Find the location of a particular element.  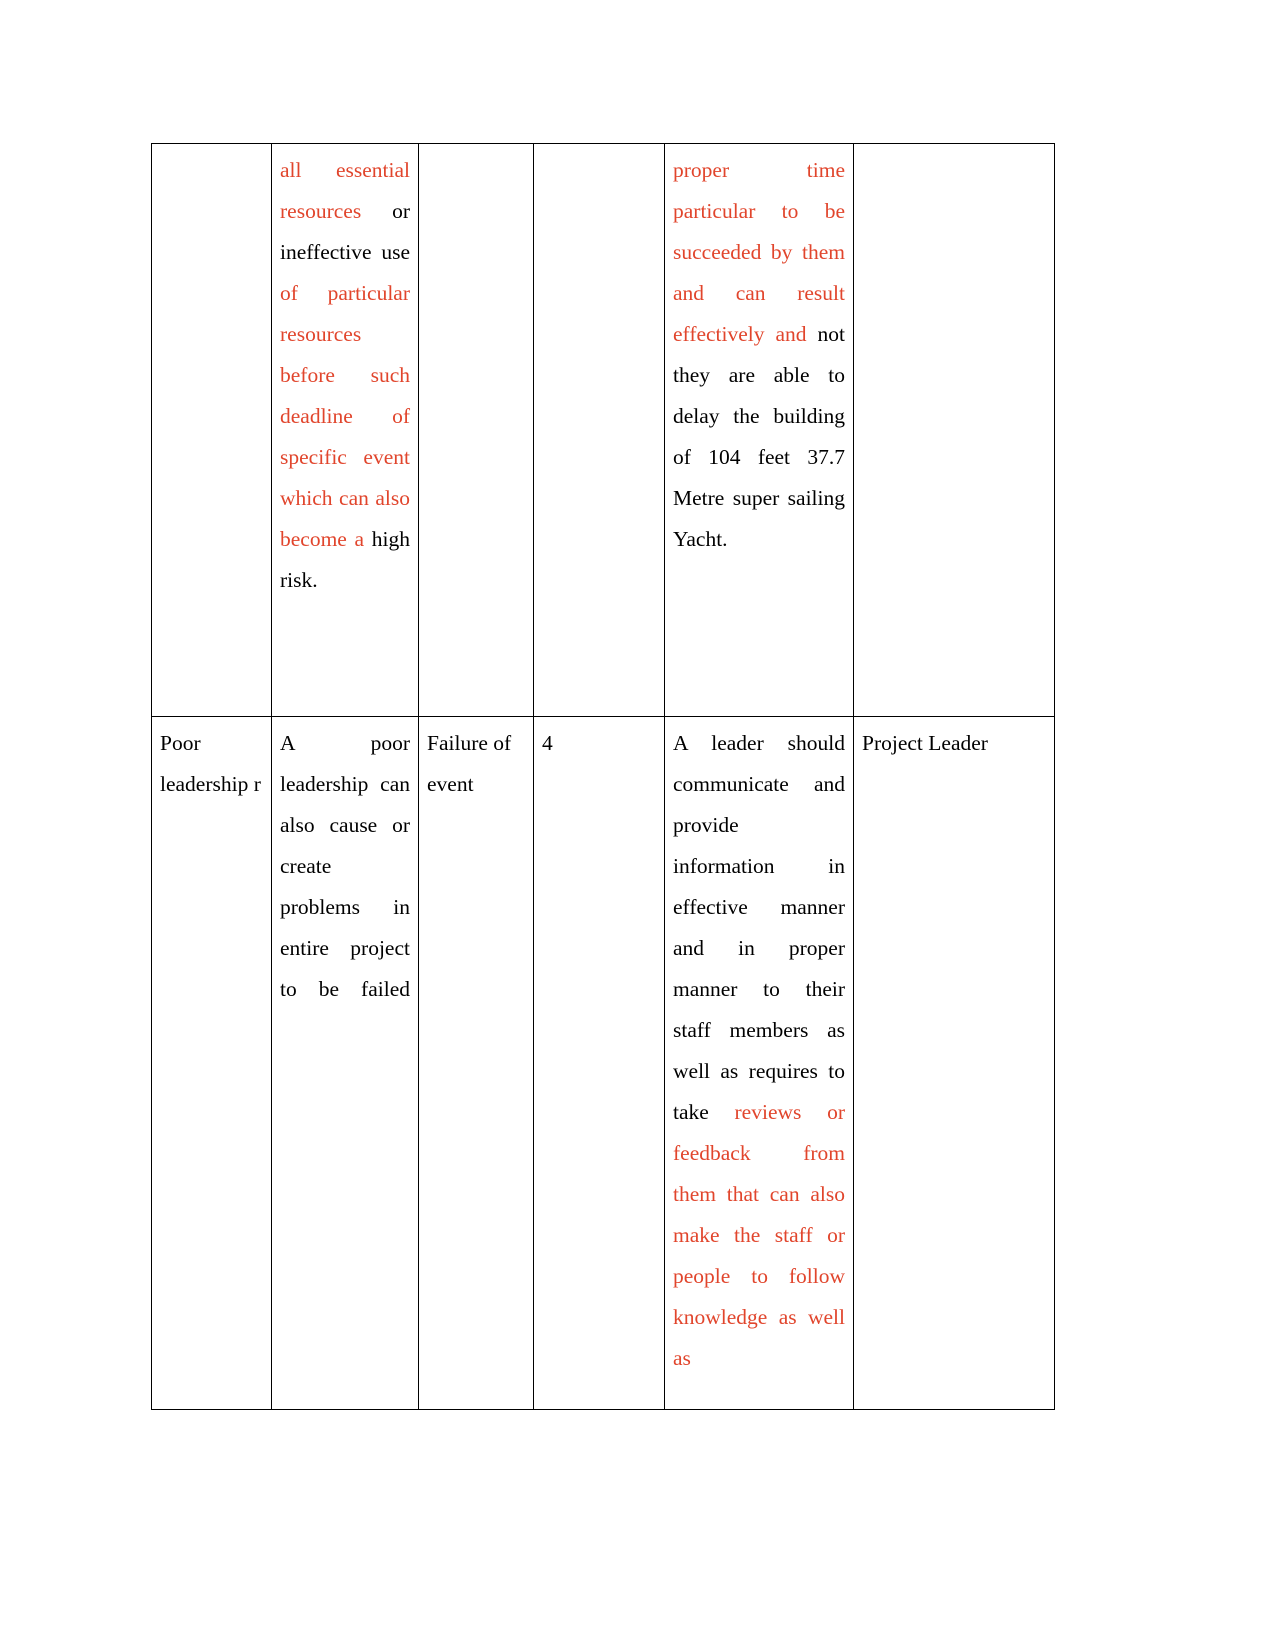

cell-owner: Project Leader is located at coordinates (954, 1063).